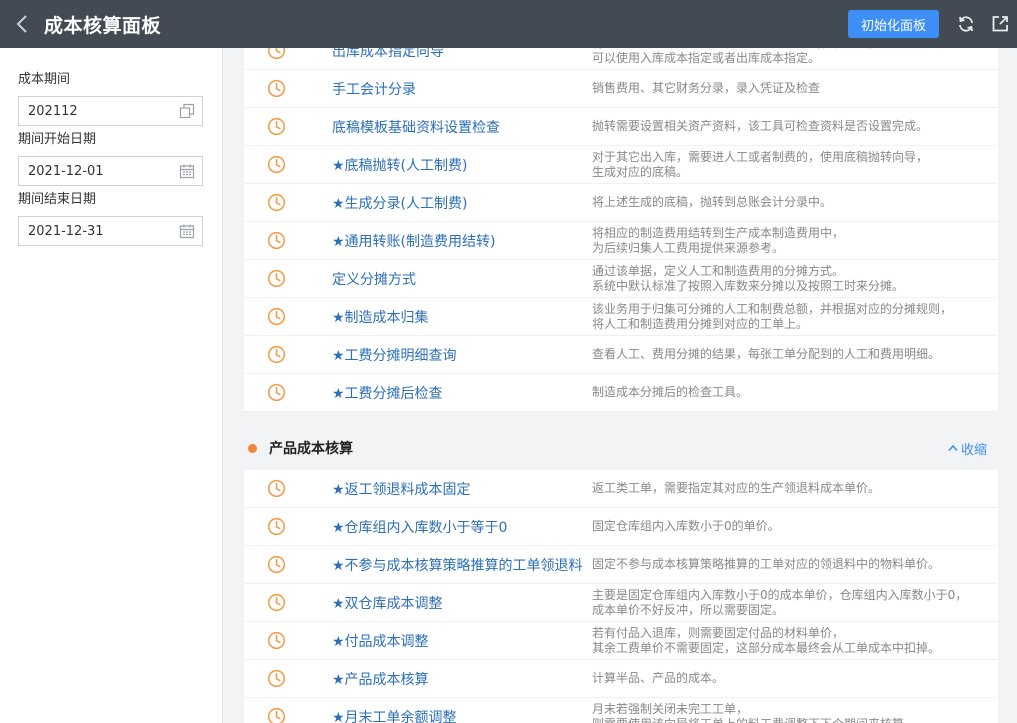 Image resolution: width=1017 pixels, height=723 pixels. Describe the element at coordinates (462, 127) in the screenshot. I see `item-name-link: 底稿模板基础资料设置检查` at that location.